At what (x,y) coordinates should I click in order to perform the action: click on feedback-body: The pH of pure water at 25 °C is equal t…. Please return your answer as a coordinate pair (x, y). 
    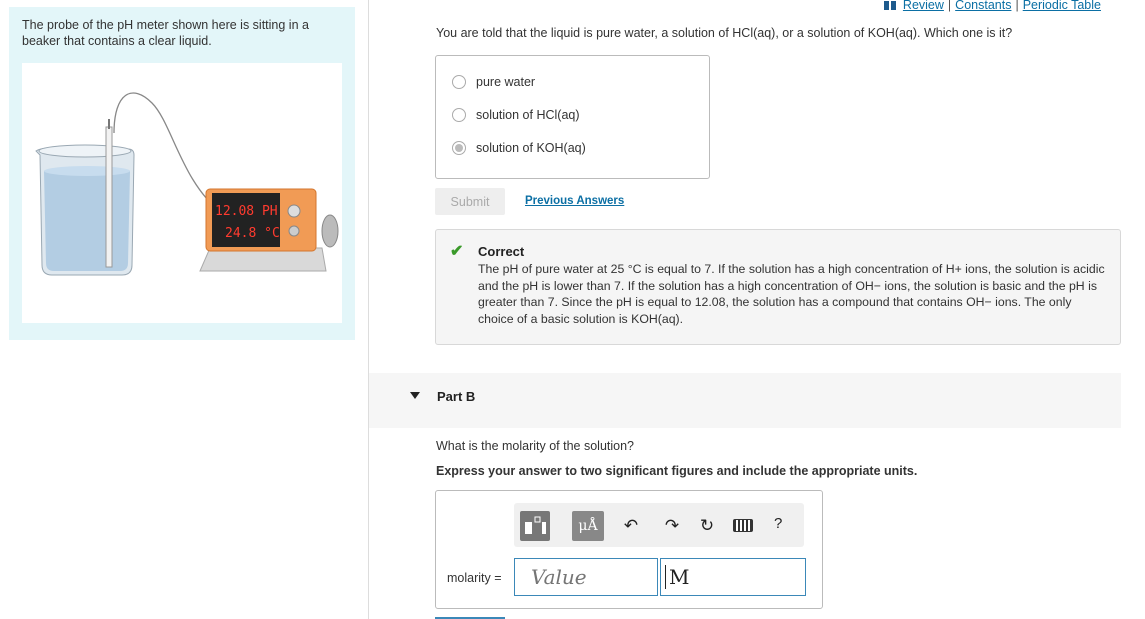
    Looking at the image, I should click on (791, 294).